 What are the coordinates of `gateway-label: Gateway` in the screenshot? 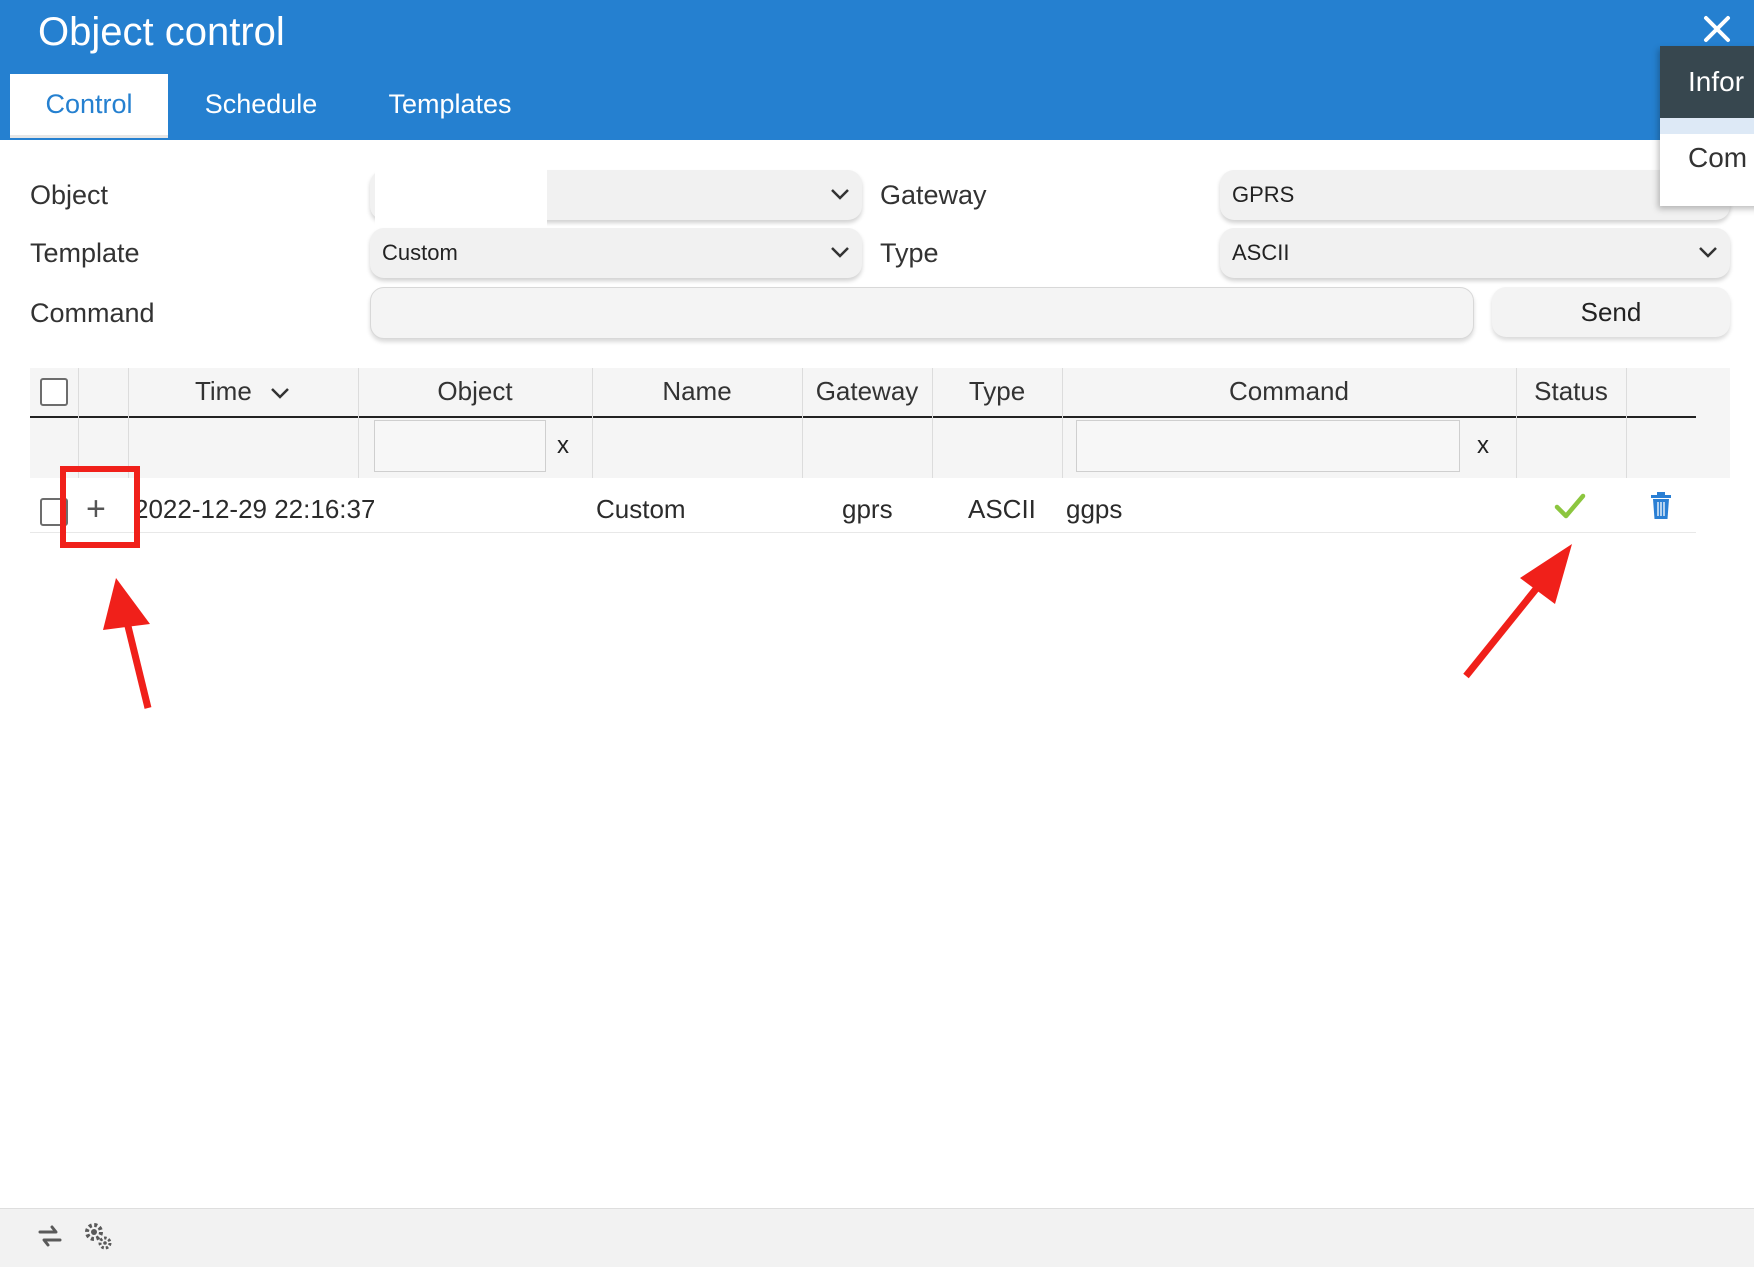 It's located at (933, 195).